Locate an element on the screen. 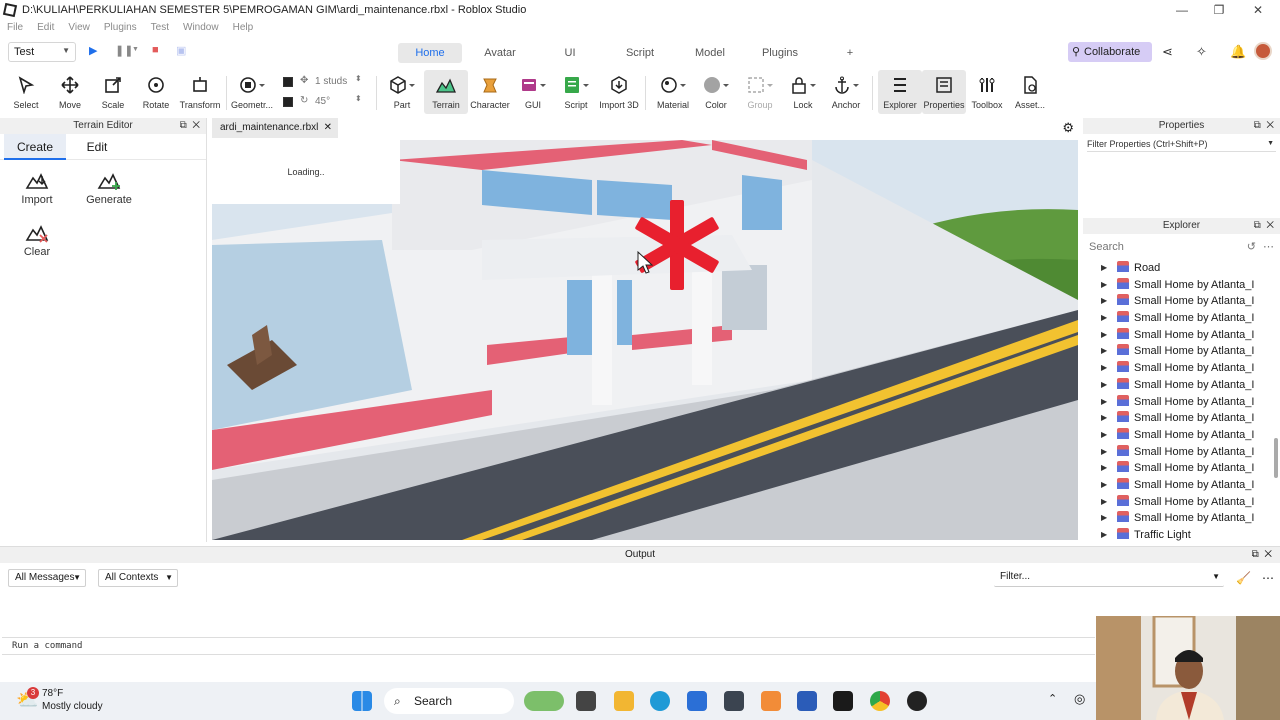  import-3d-button: Import 3D is located at coordinates (619, 92).